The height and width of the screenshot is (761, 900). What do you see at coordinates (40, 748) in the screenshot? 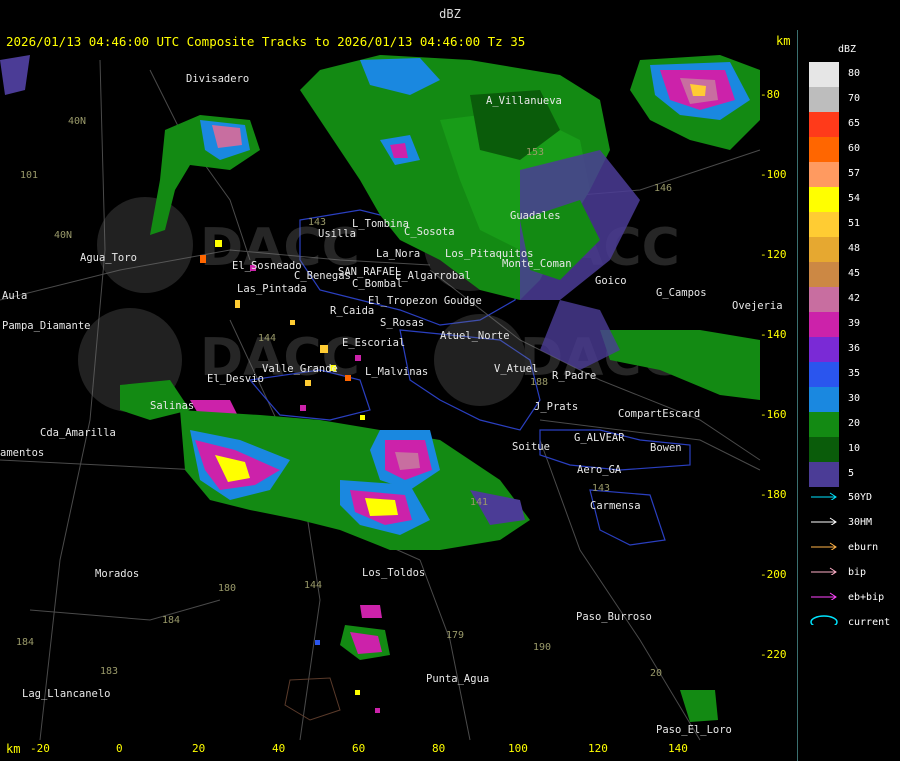
I see `x-tick: -20` at bounding box center [40, 748].